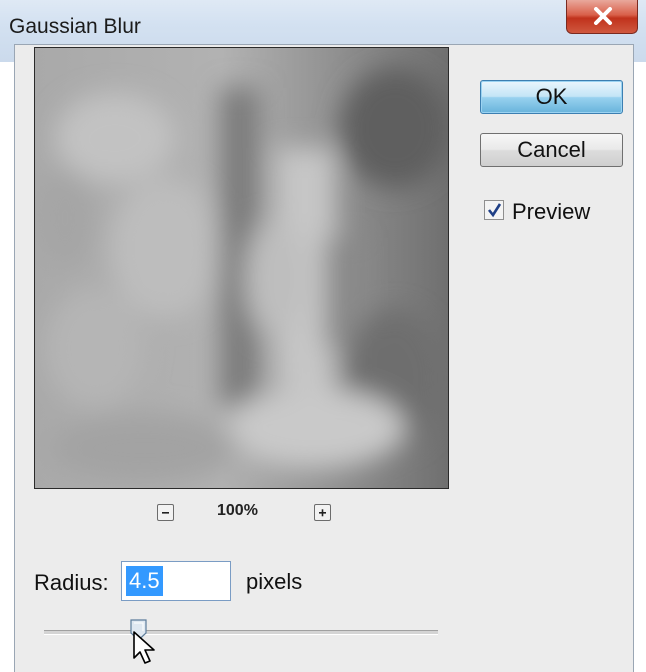 The image size is (646, 672). Describe the element at coordinates (241, 632) in the screenshot. I see `radius-slider` at that location.